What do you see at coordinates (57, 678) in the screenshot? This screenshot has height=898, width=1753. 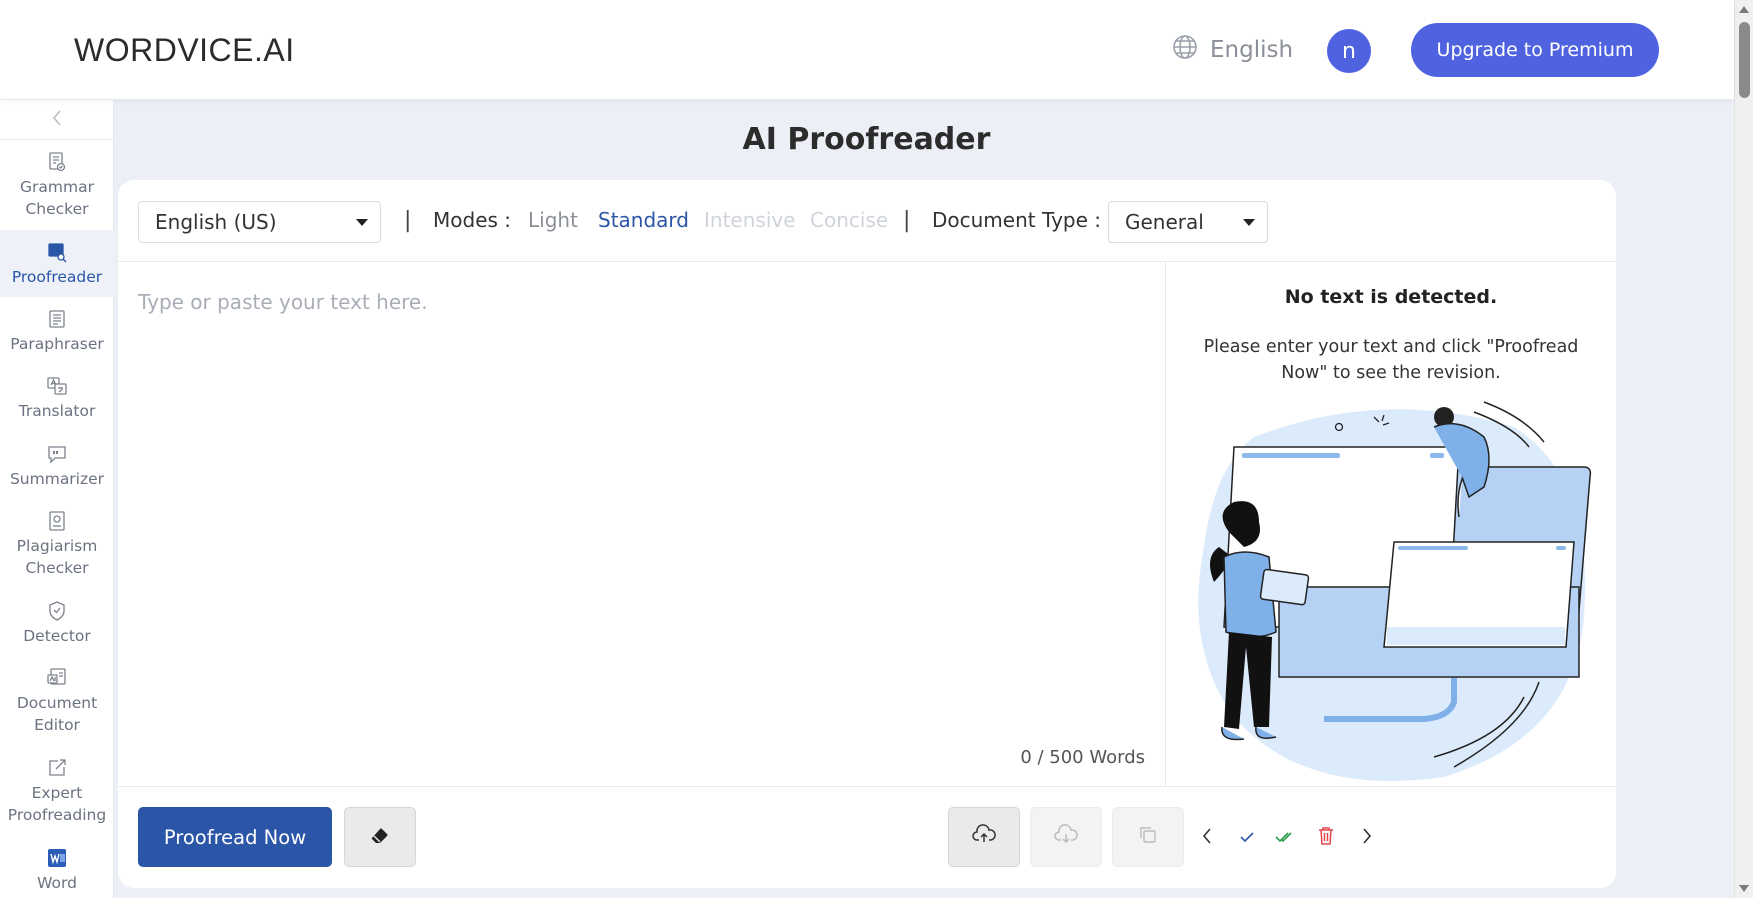 I see `document-editor-icon` at bounding box center [57, 678].